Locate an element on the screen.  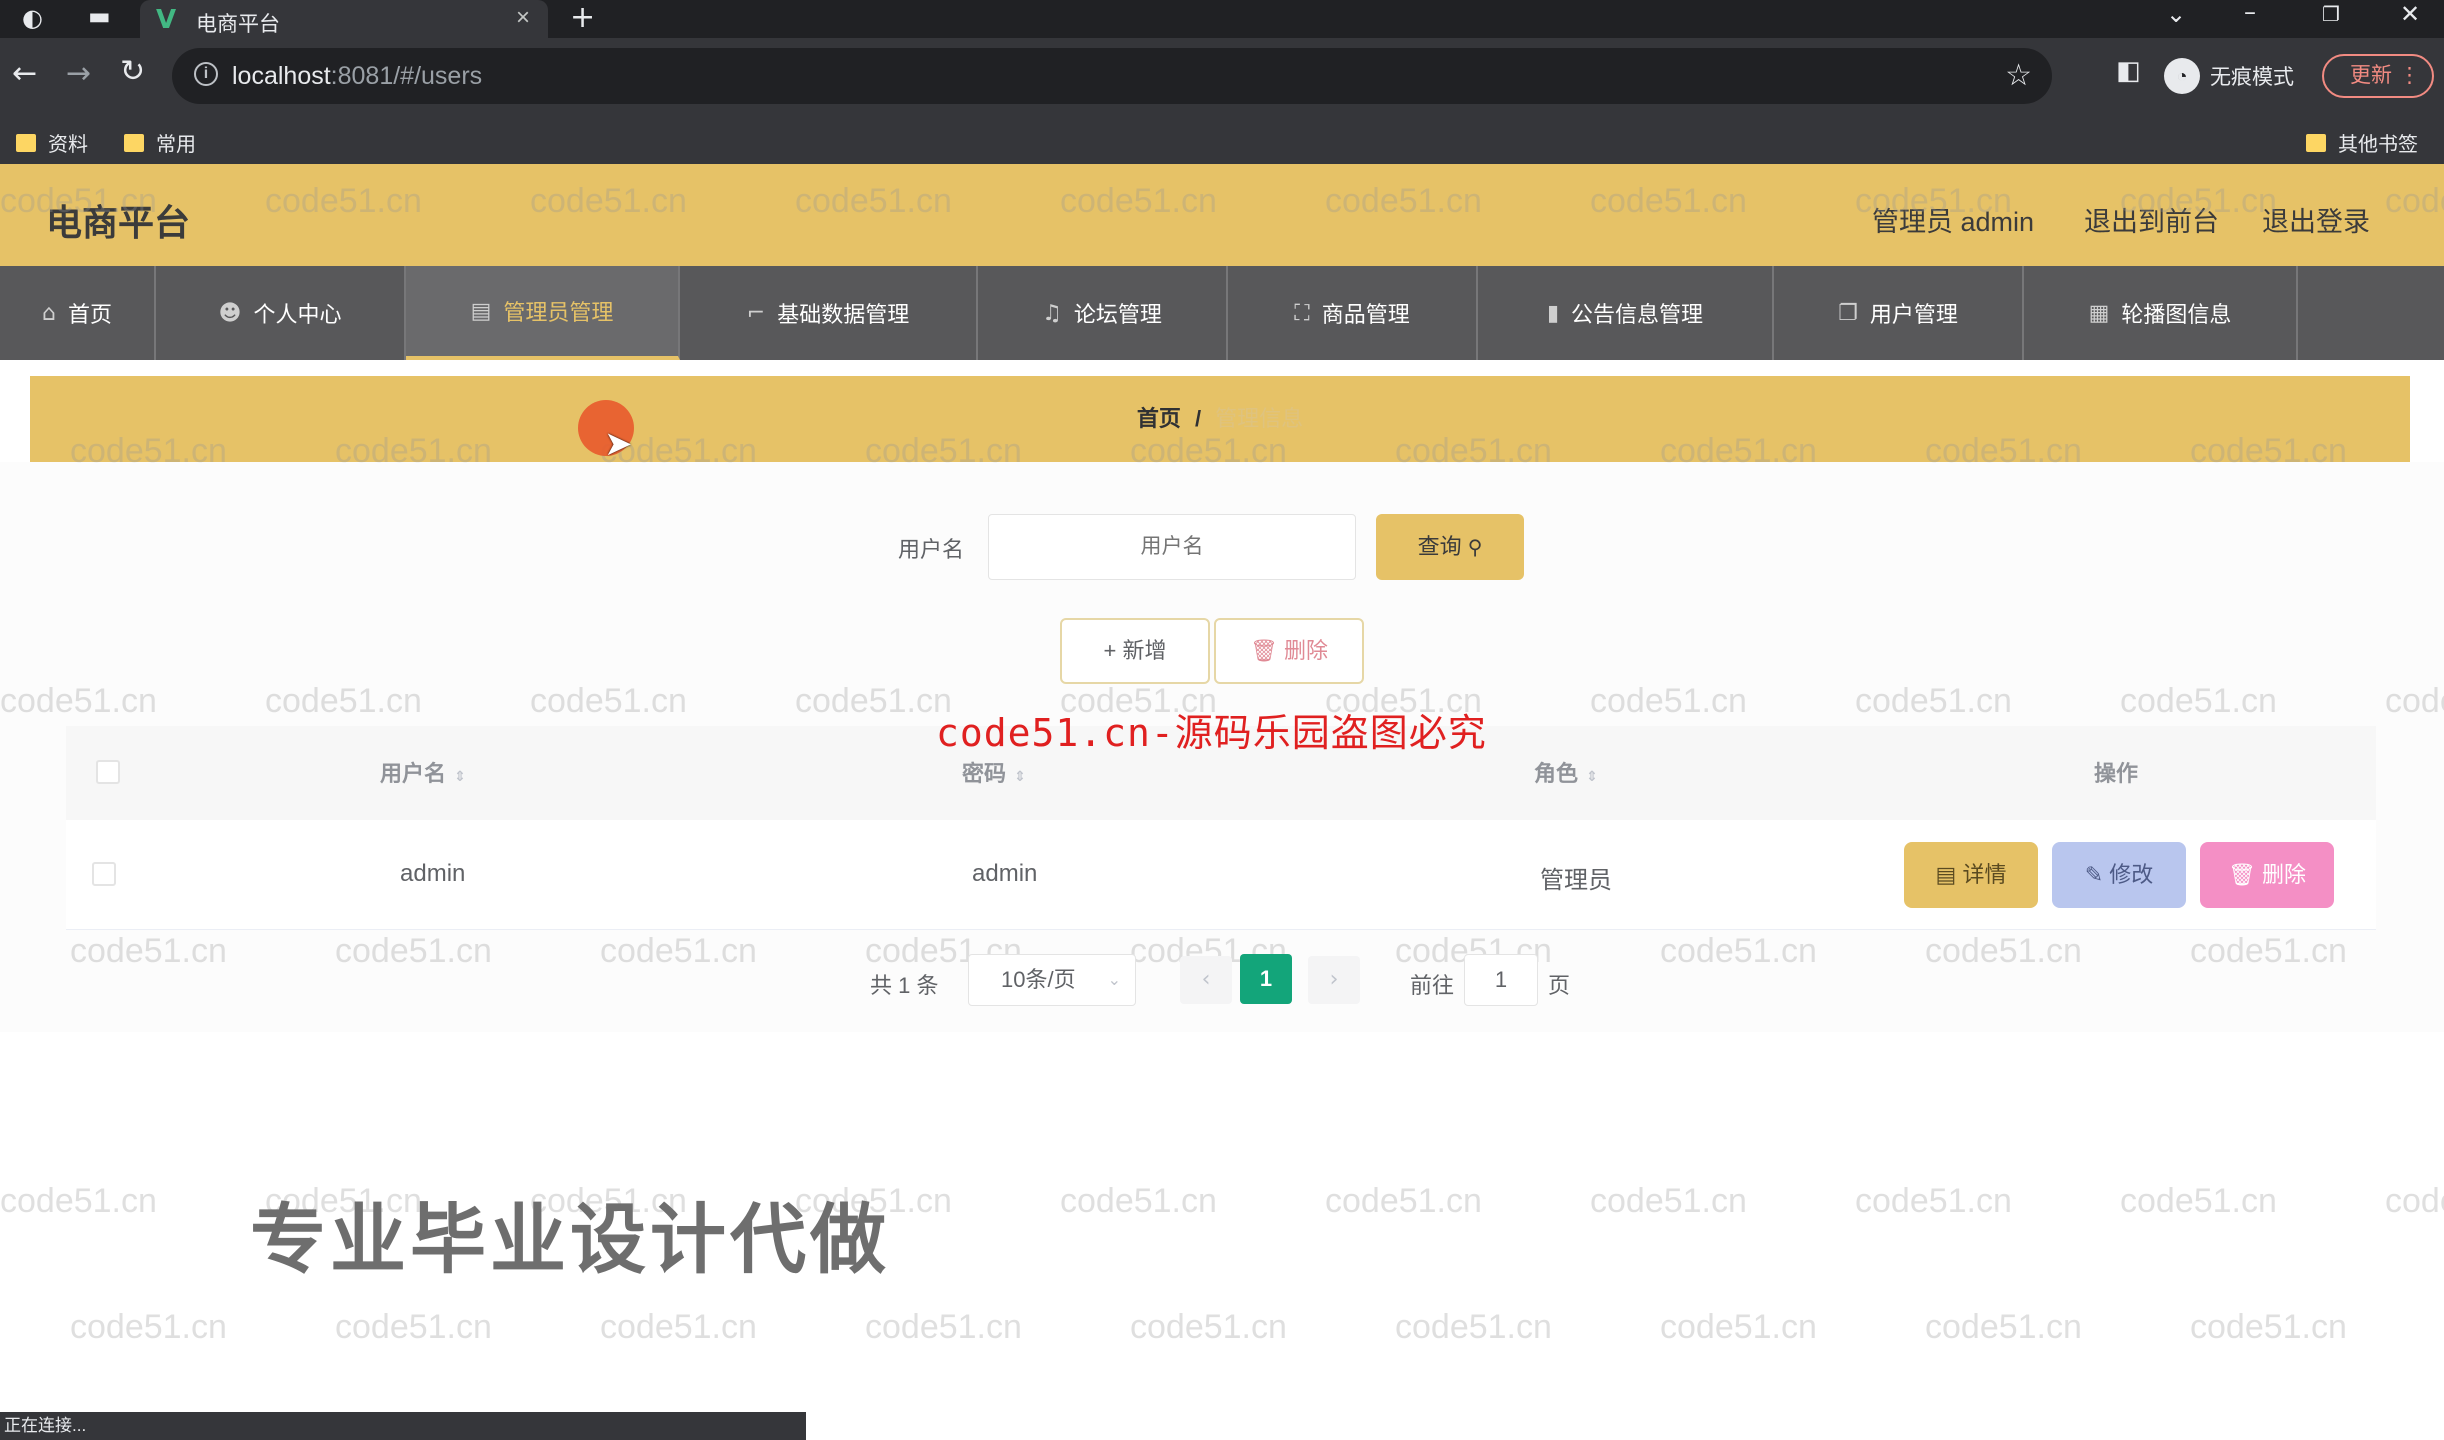
bookmark-star-icon: ☆ is located at coordinates (2018, 75).